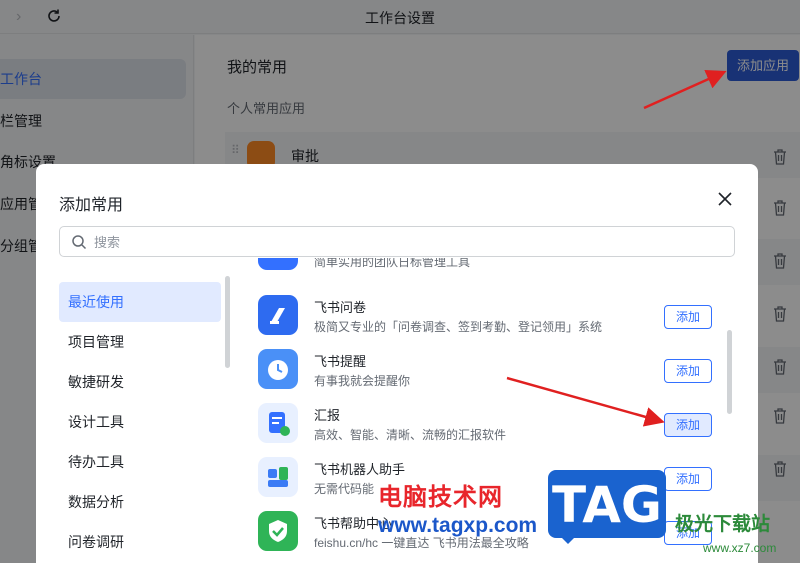 The height and width of the screenshot is (563, 800). What do you see at coordinates (140, 462) in the screenshot?
I see `category-todo-tools: 待办工具` at bounding box center [140, 462].